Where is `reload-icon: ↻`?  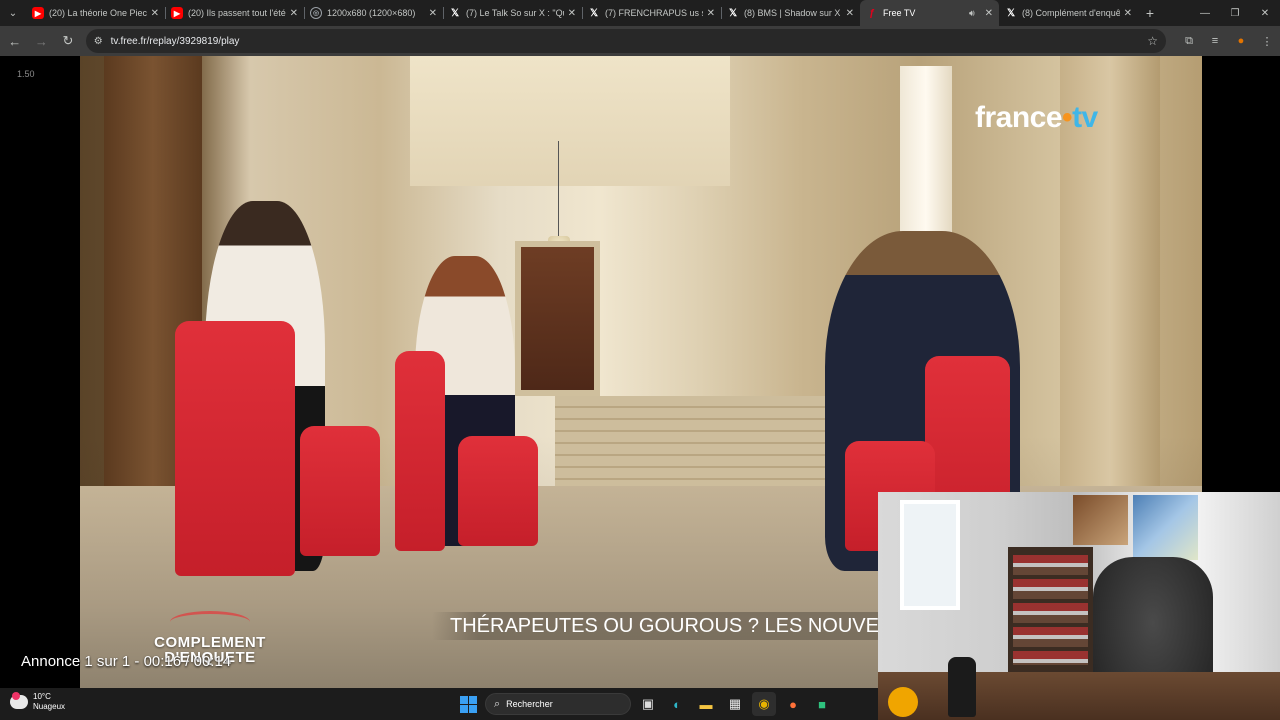
reload-icon: ↻ is located at coordinates (68, 40).